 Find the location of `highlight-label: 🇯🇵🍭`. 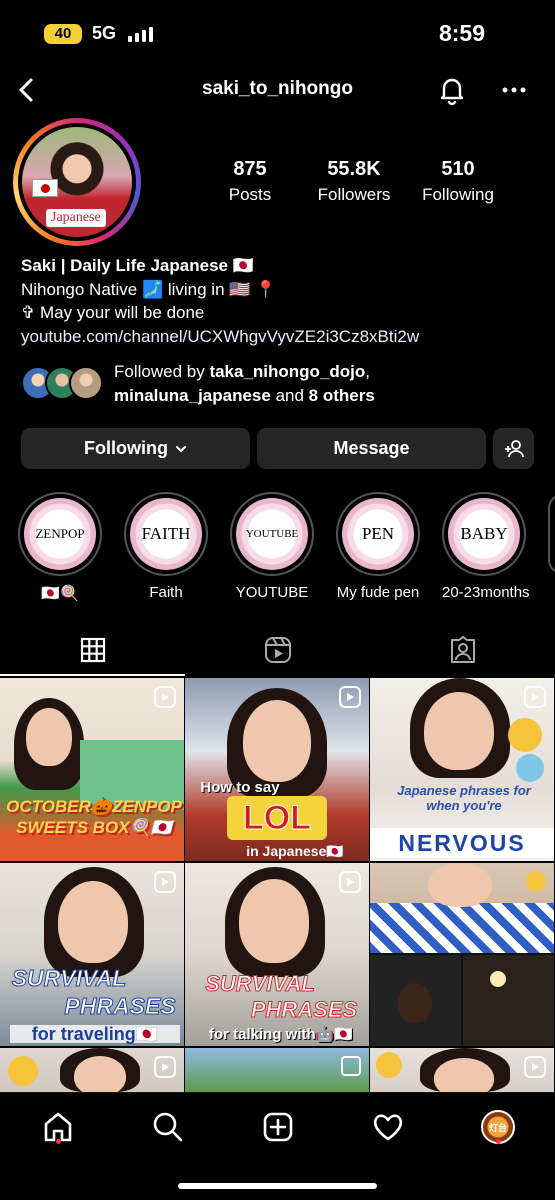

highlight-label: 🇯🇵🍭 is located at coordinates (60, 593).